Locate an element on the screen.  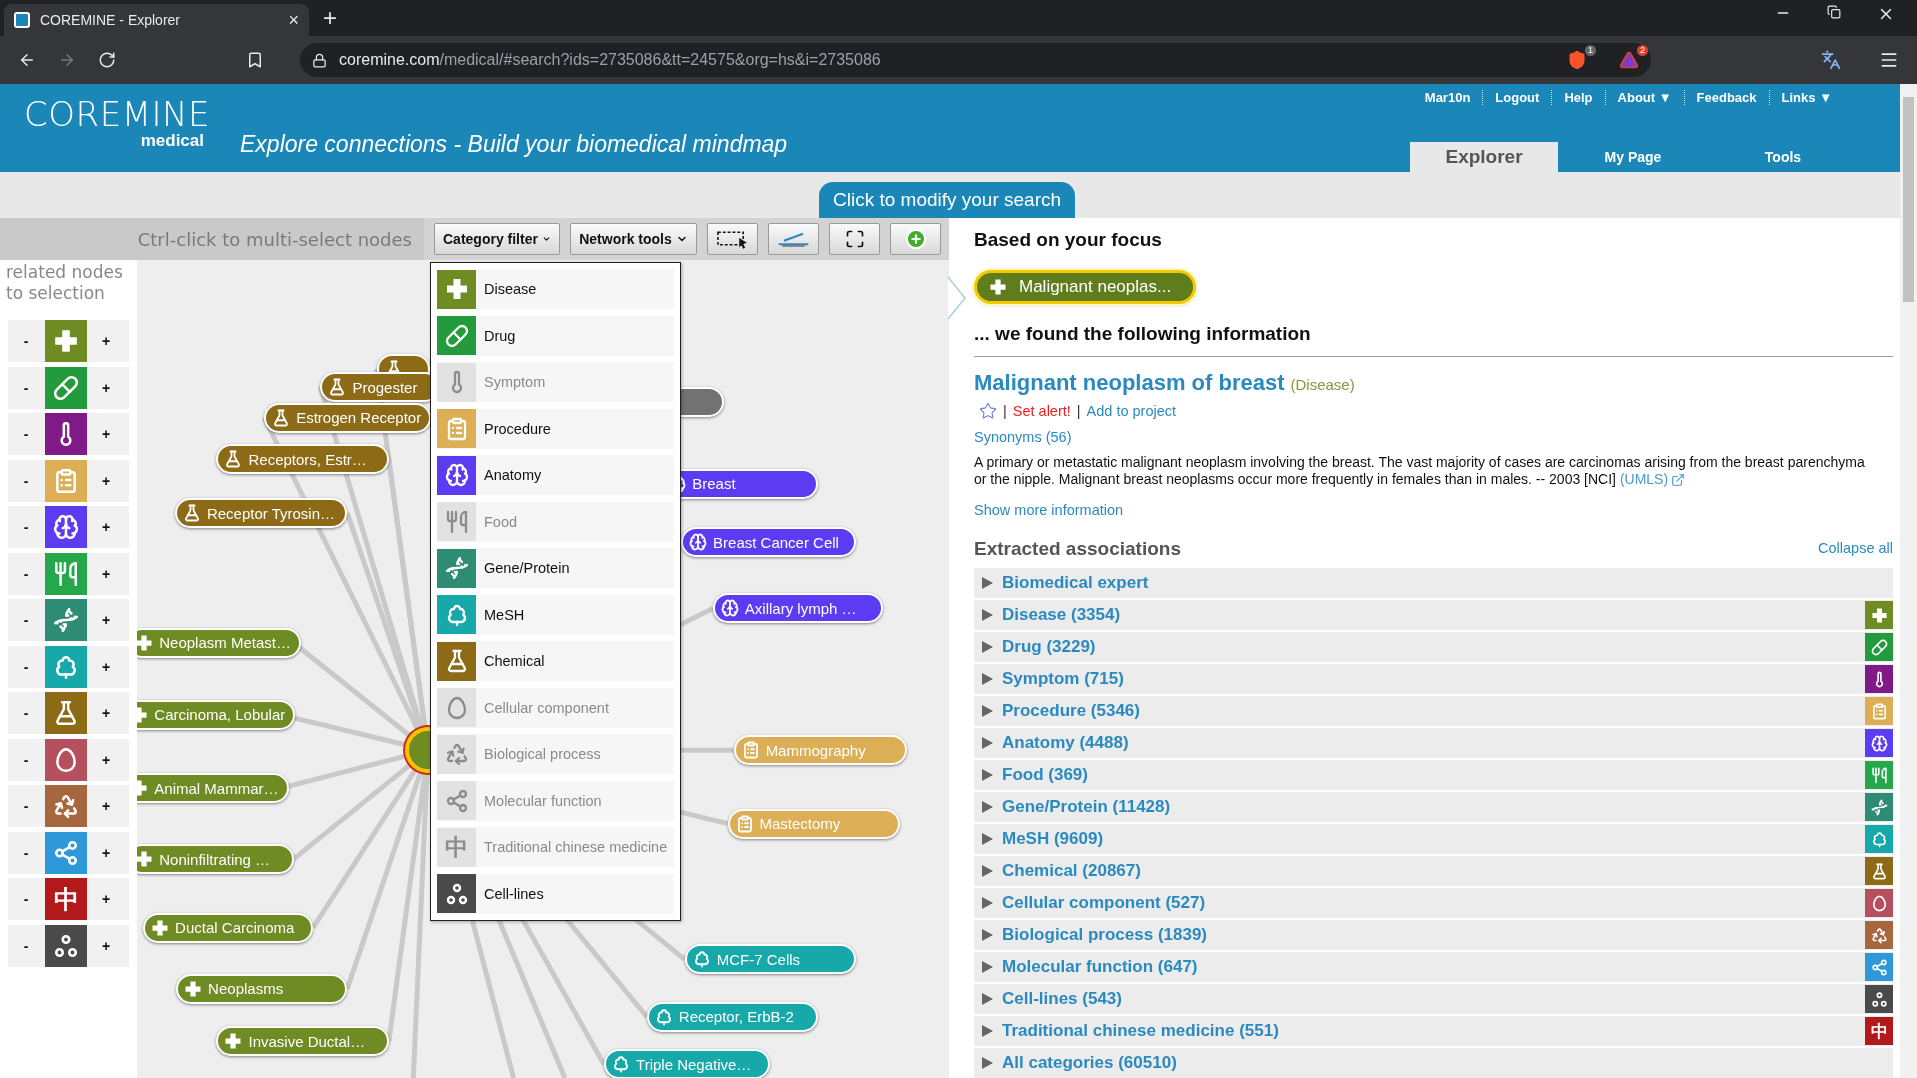
add-to-project-link: Add to project is located at coordinates (1131, 411).